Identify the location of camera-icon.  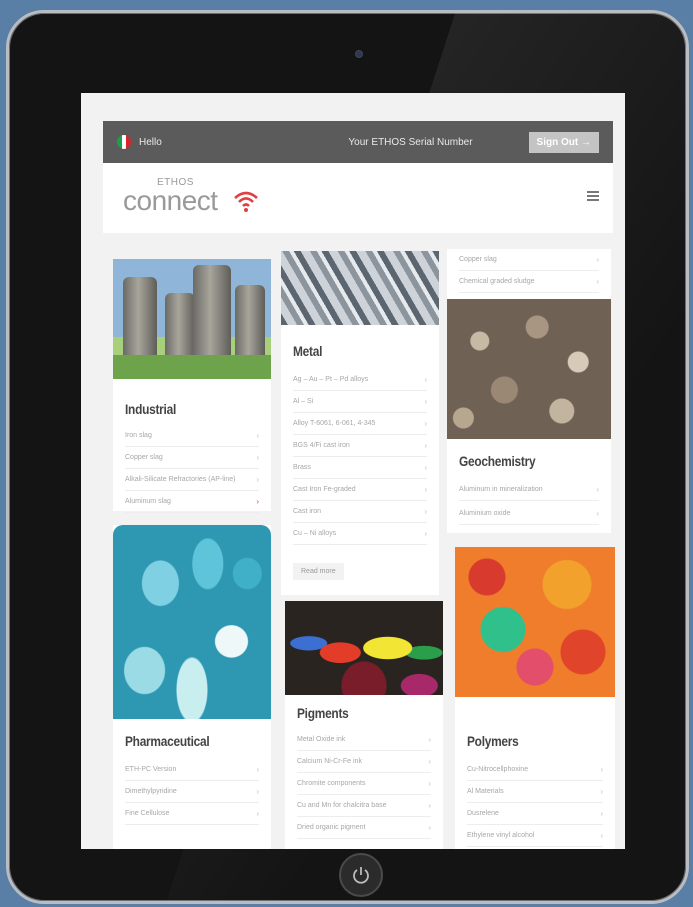
(359, 54).